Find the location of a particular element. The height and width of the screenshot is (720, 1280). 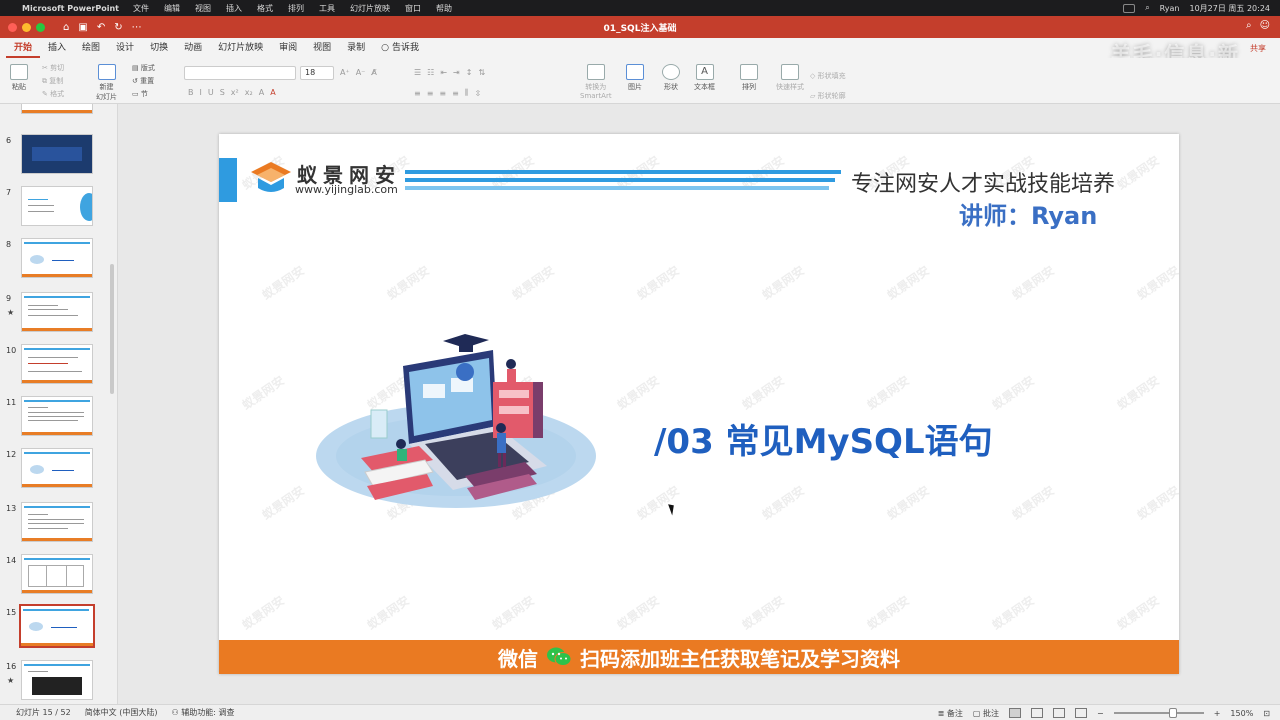

tab-review: 审阅 is located at coordinates (288, 48).